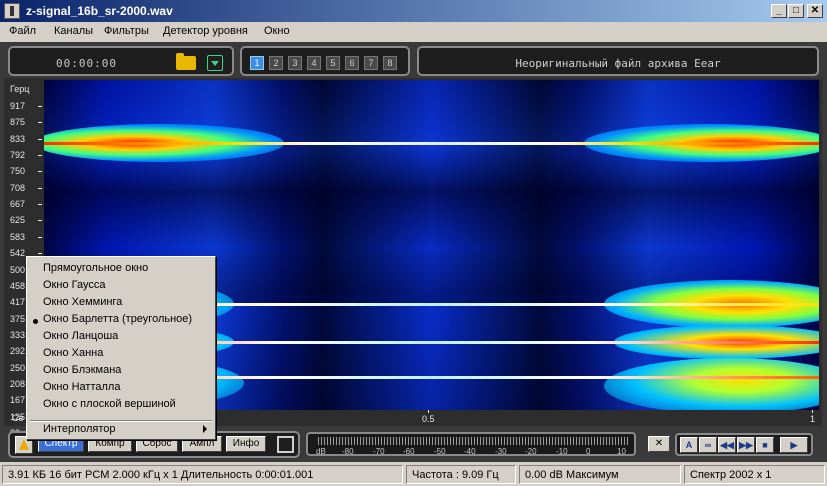 The image size is (827, 486). Describe the element at coordinates (82, 302) in the screenshot. I see `menu-item-hamming: Окно Хемминга` at that location.